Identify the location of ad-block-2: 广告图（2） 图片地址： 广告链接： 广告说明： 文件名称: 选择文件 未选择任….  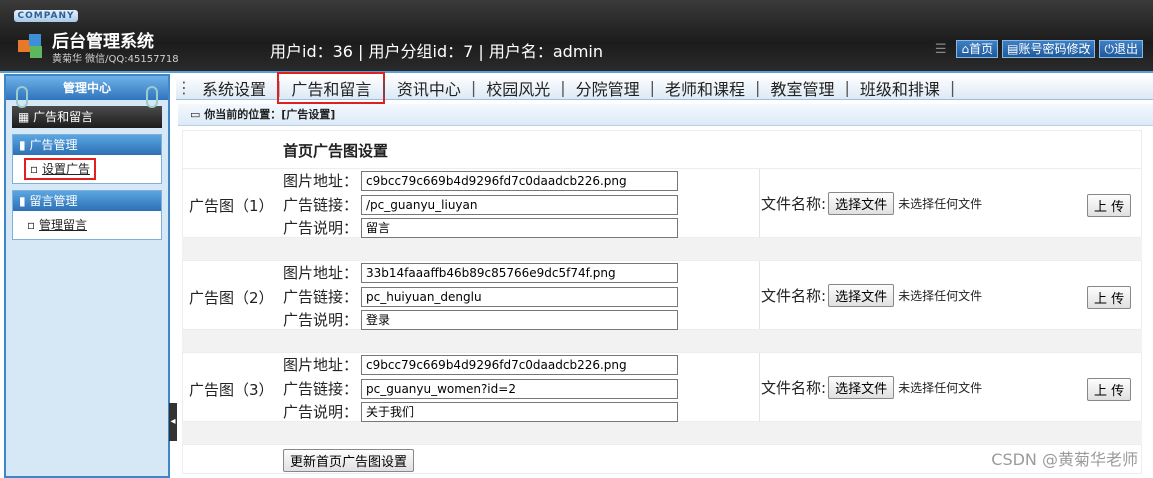
(662, 295).